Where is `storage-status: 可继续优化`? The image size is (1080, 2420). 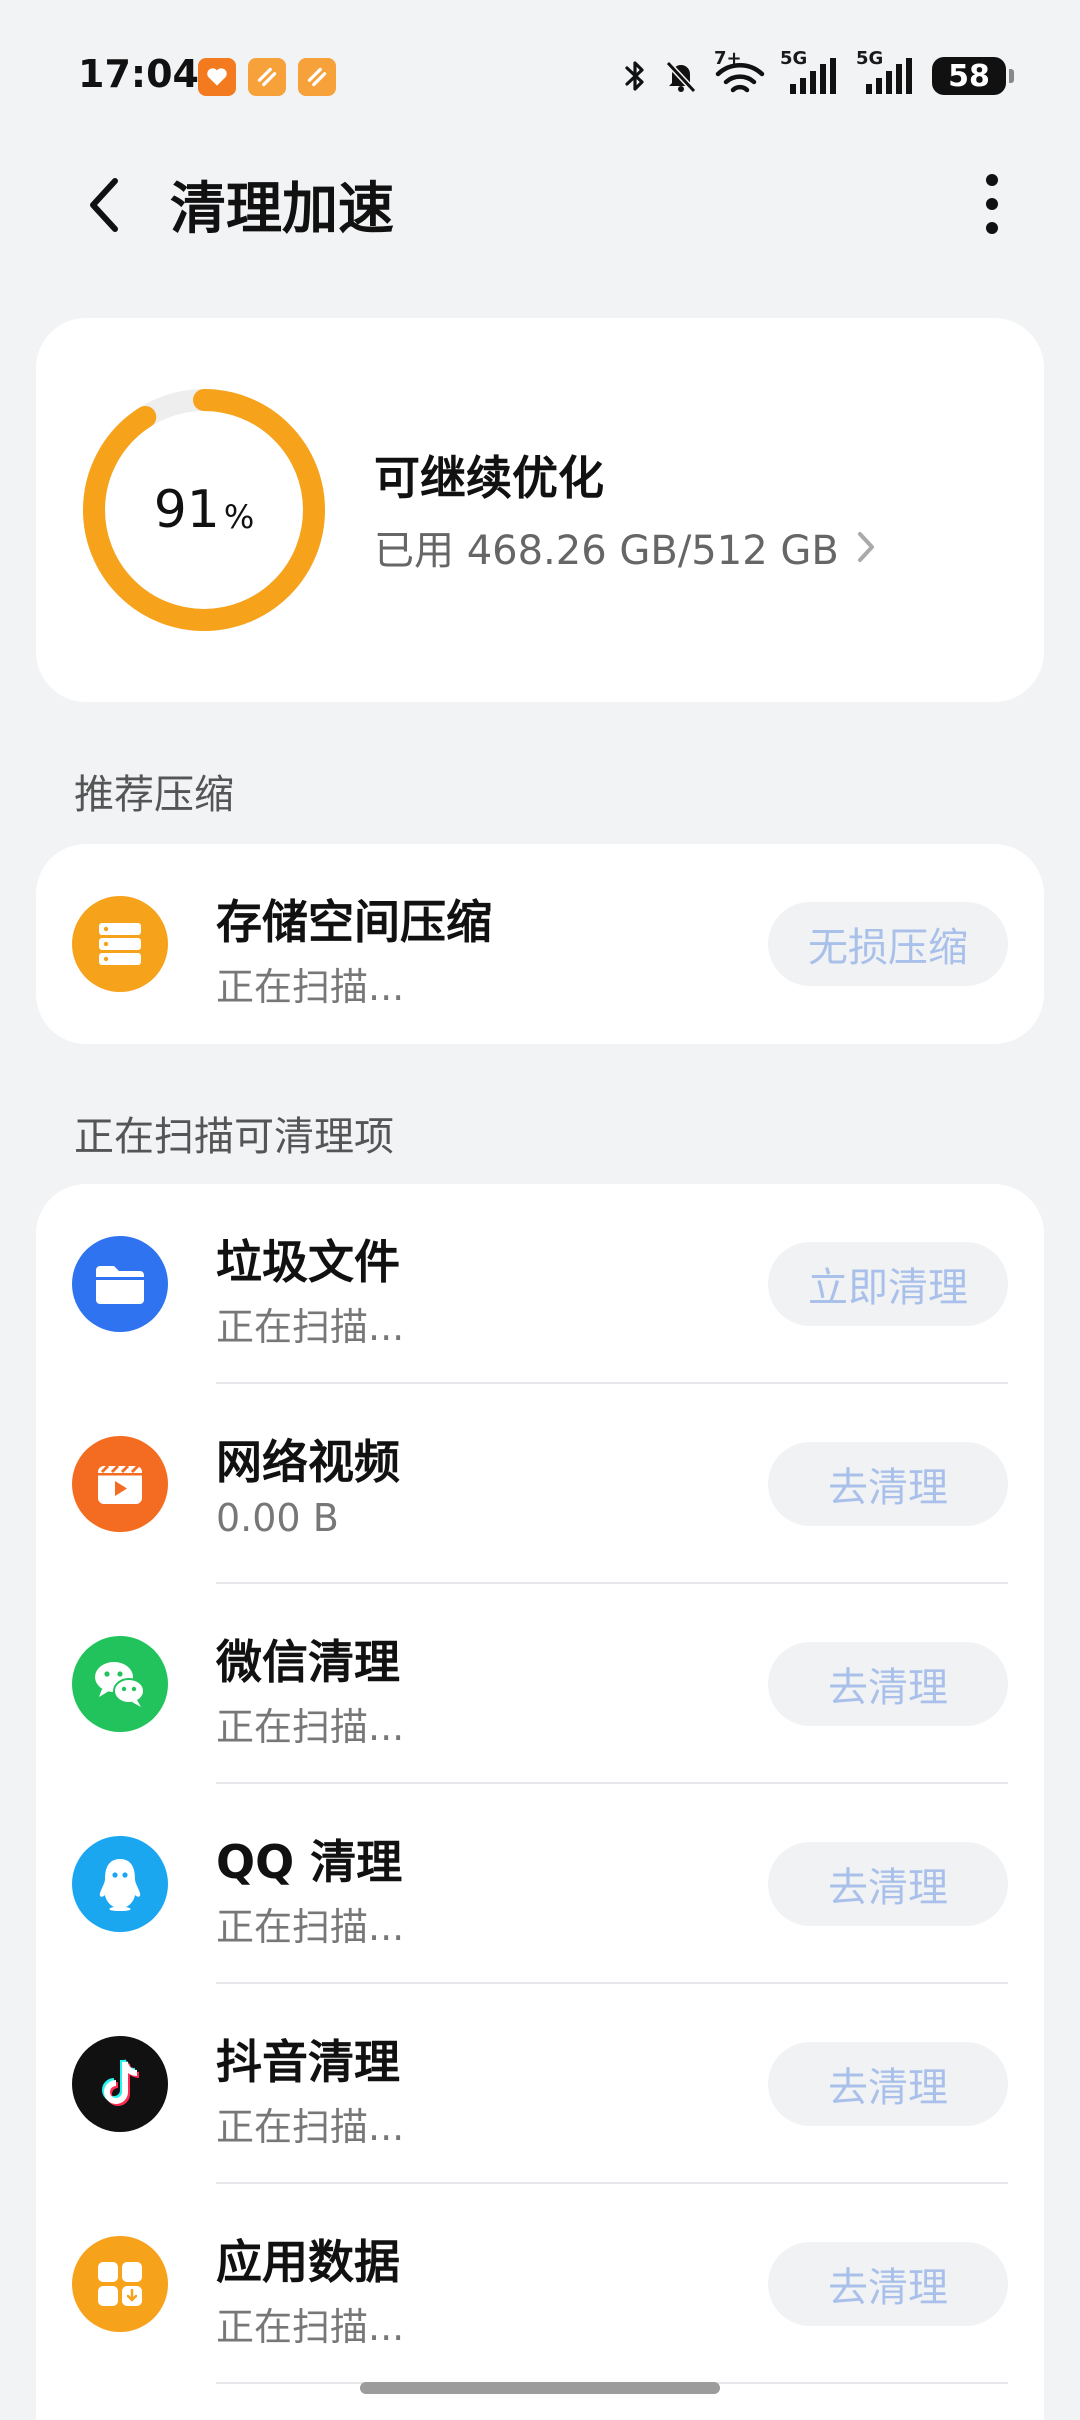 storage-status: 可继续优化 is located at coordinates (489, 478).